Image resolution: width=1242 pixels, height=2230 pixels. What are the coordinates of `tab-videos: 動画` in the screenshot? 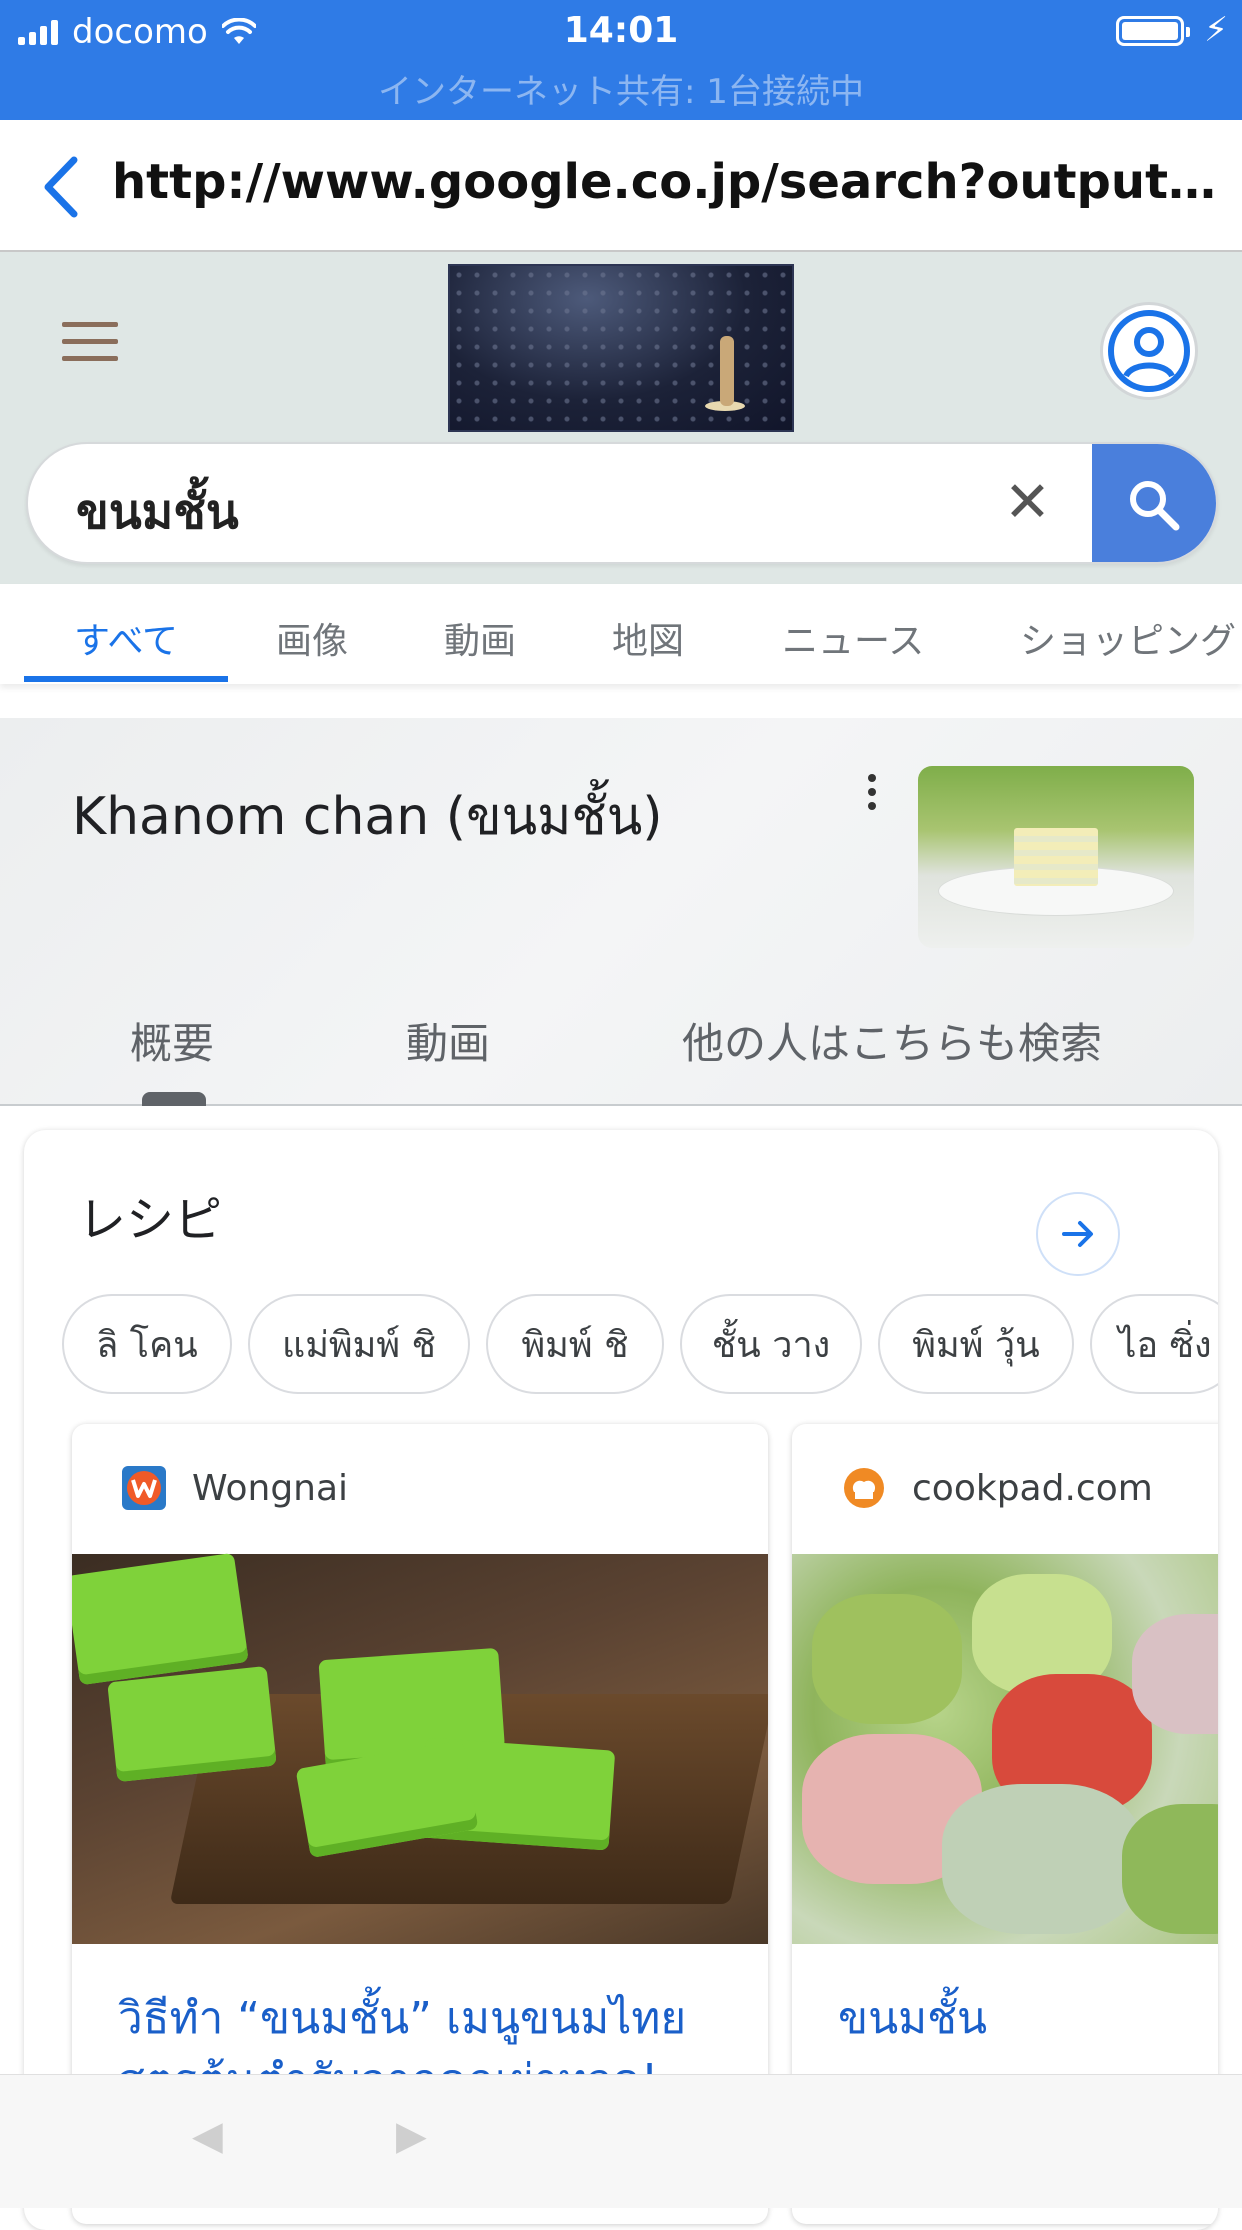 It's located at (480, 638).